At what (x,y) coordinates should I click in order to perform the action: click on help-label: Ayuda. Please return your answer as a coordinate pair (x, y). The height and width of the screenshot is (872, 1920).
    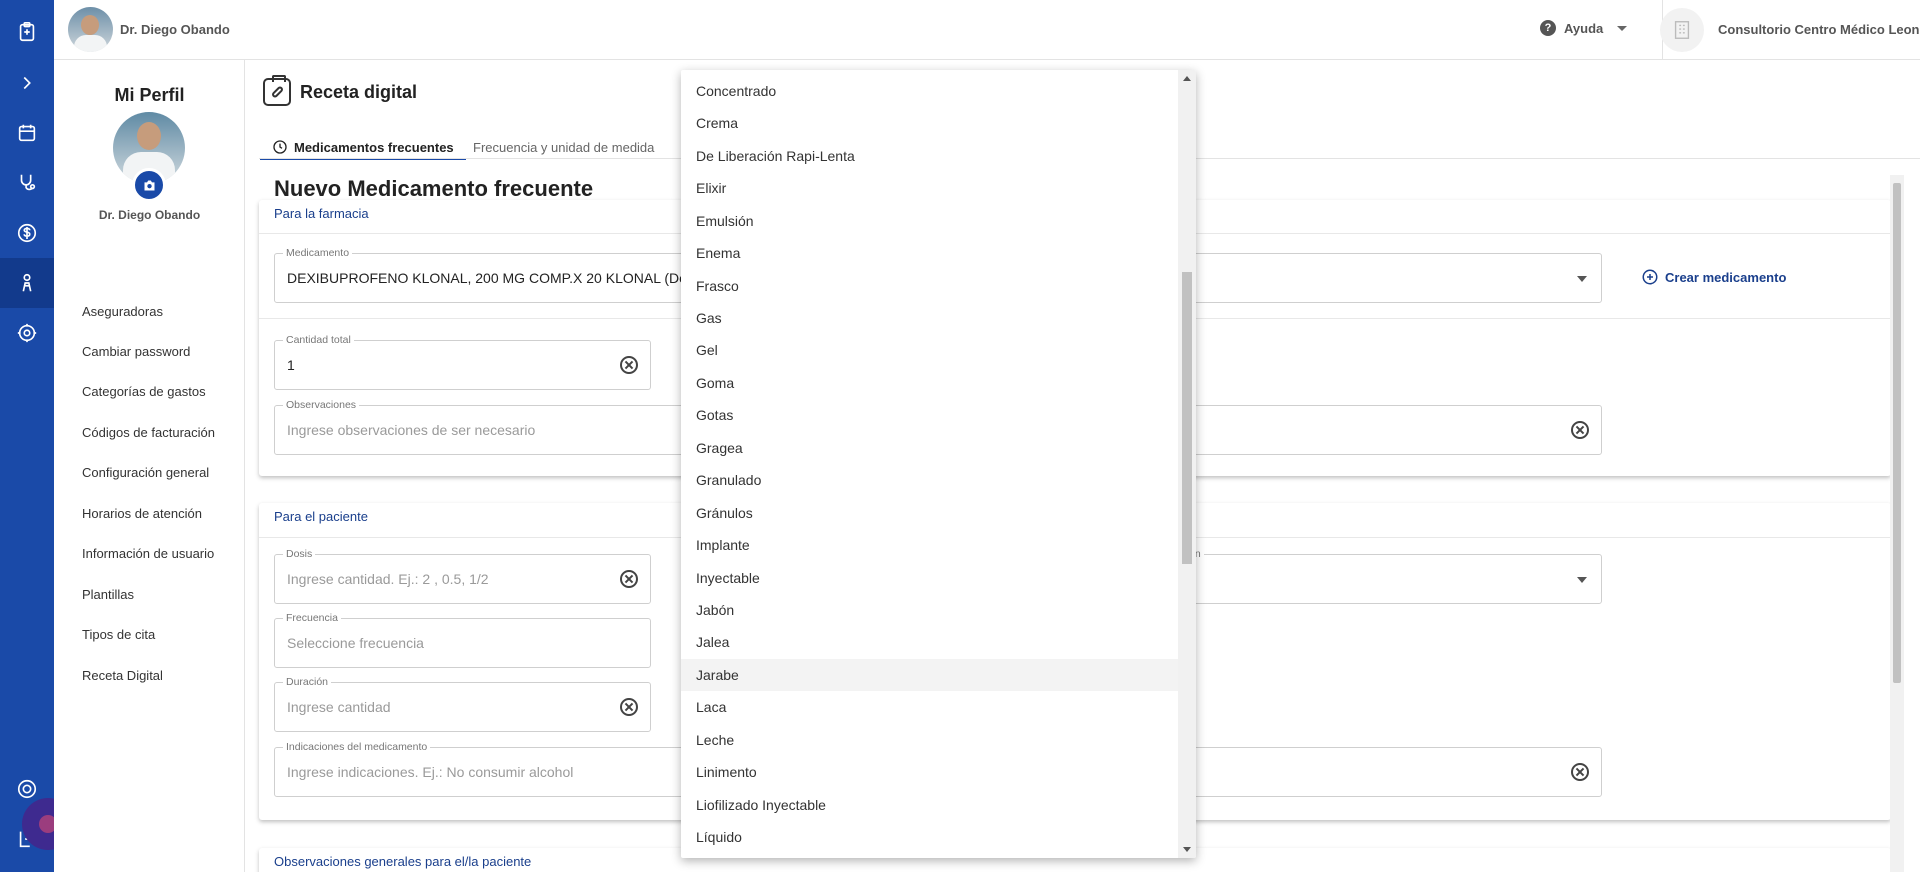
    Looking at the image, I should click on (1584, 28).